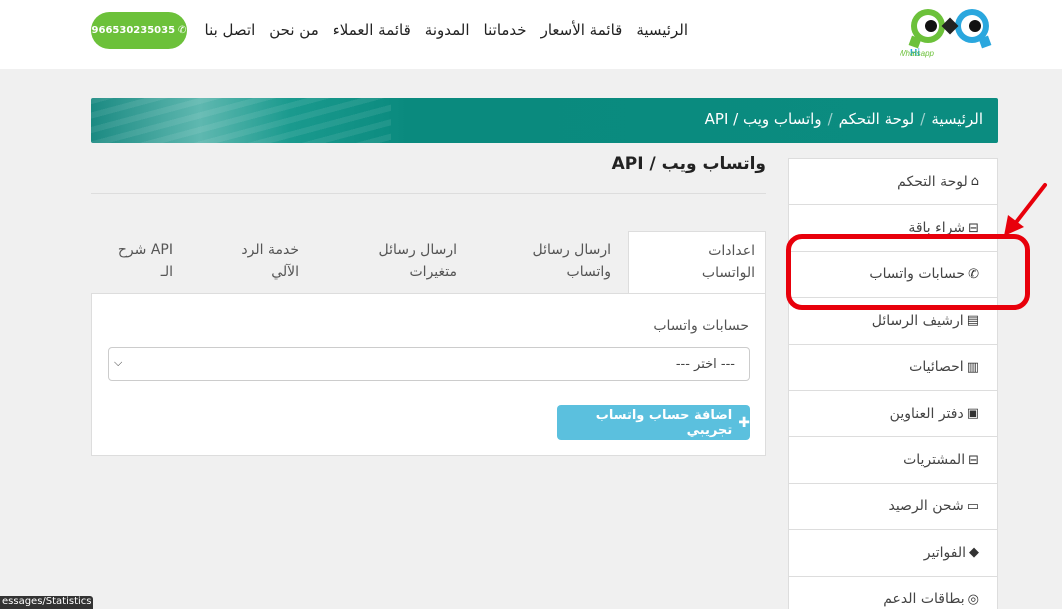  I want to click on sidebar-item-dashboard: ⌂ لوحة التحكم, so click(893, 182).